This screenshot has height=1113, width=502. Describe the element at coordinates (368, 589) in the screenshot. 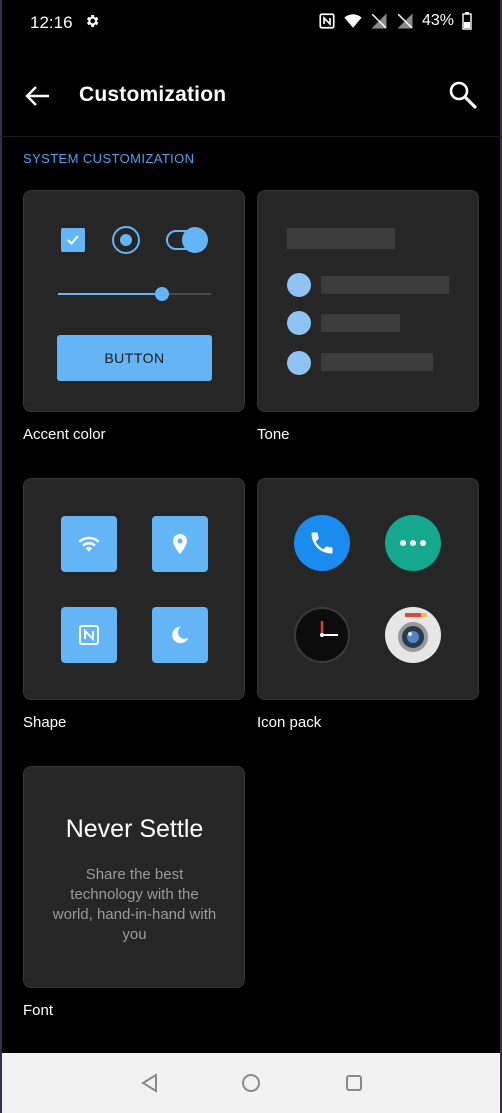

I see `icon-pack-card` at that location.